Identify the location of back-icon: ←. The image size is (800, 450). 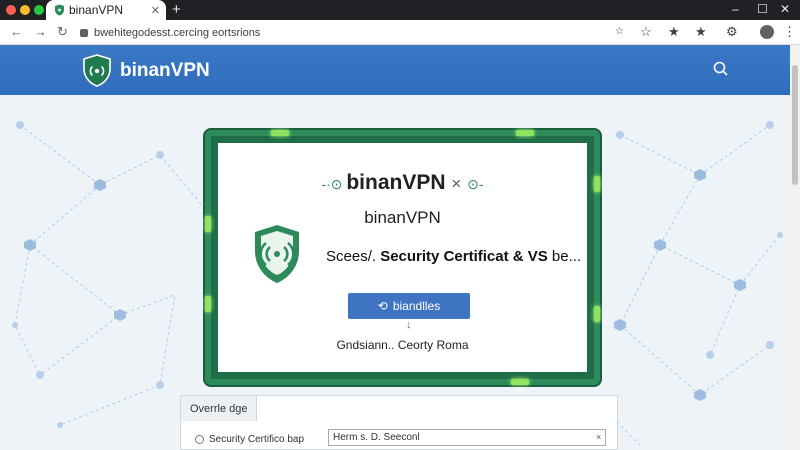
(16, 31).